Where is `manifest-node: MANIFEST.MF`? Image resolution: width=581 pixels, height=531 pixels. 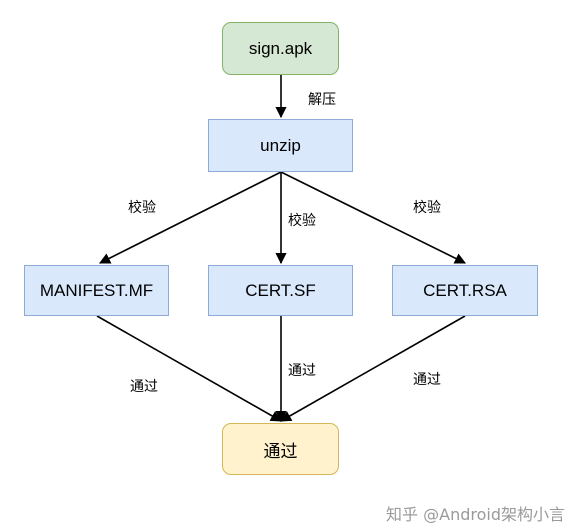
manifest-node: MANIFEST.MF is located at coordinates (96, 290).